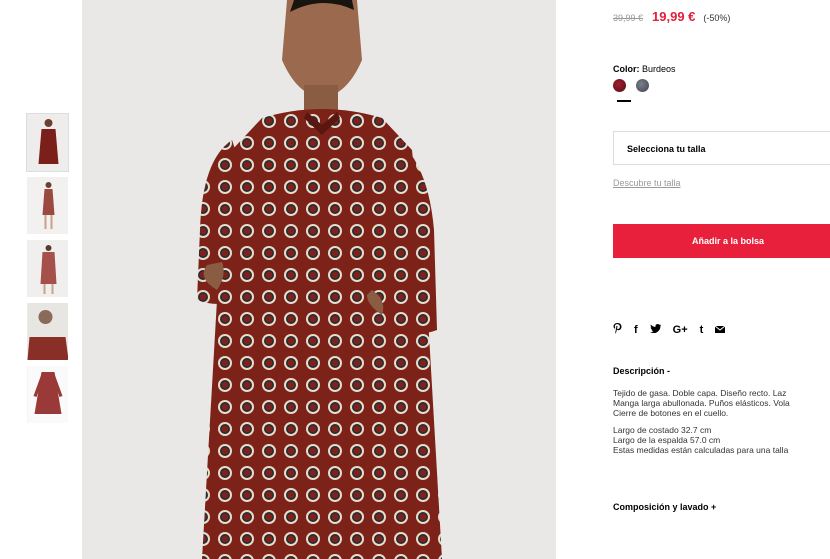  I want to click on selected-swatch-indicator, so click(624, 101).